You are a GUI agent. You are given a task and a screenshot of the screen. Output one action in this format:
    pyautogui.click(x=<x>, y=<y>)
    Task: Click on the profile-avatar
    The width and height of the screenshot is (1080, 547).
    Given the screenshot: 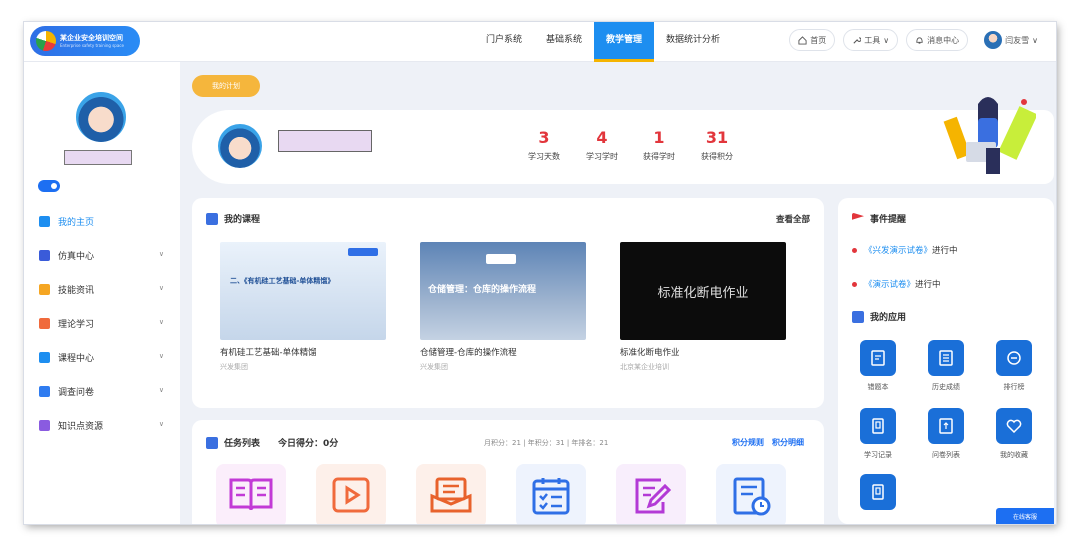 What is the action you would take?
    pyautogui.click(x=101, y=117)
    